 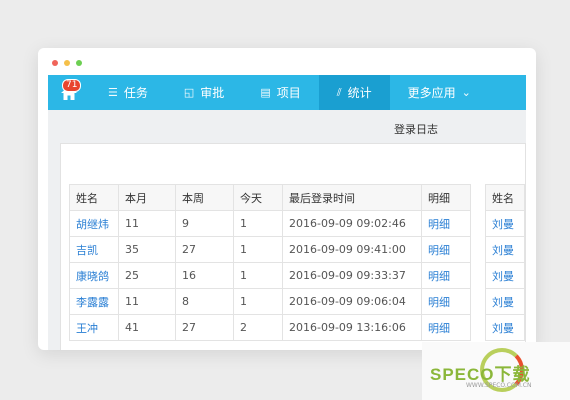 I want to click on nav-item-label: 统计, so click(x=359, y=93).